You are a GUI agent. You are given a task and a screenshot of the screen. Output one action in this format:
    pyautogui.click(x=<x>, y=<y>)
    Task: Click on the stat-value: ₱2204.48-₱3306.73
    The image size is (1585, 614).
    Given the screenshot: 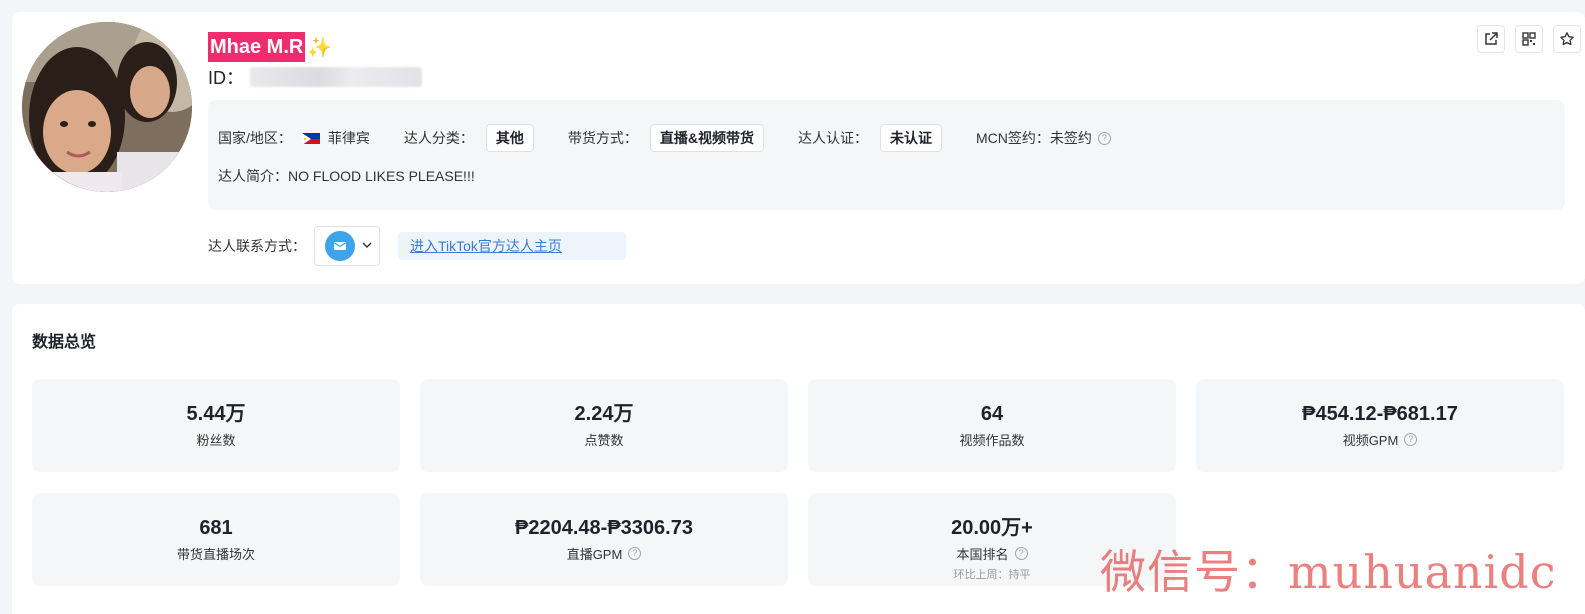 What is the action you would take?
    pyautogui.click(x=604, y=528)
    